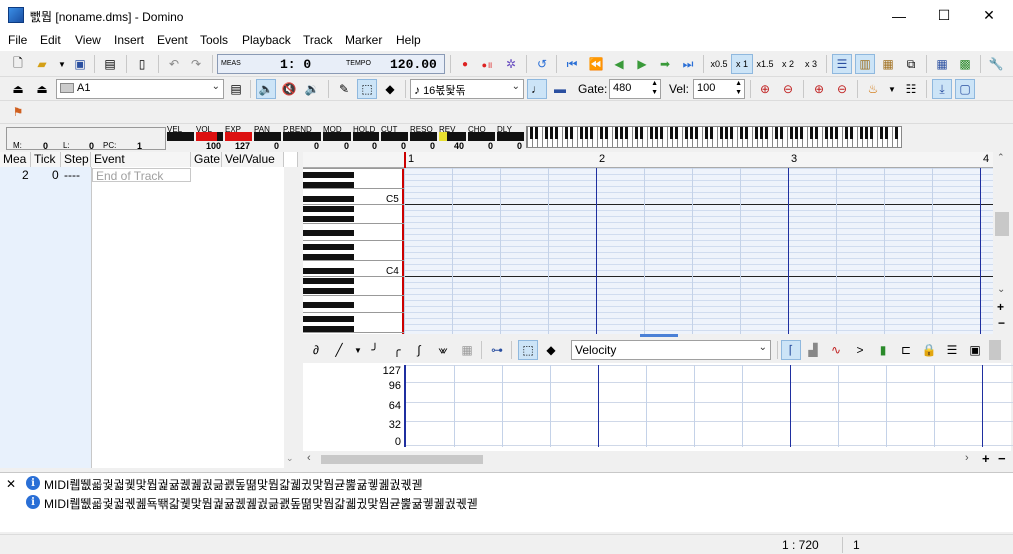 Image resolution: width=1013 pixels, height=554 pixels. I want to click on zoom-in-icon: ⊕, so click(765, 89).